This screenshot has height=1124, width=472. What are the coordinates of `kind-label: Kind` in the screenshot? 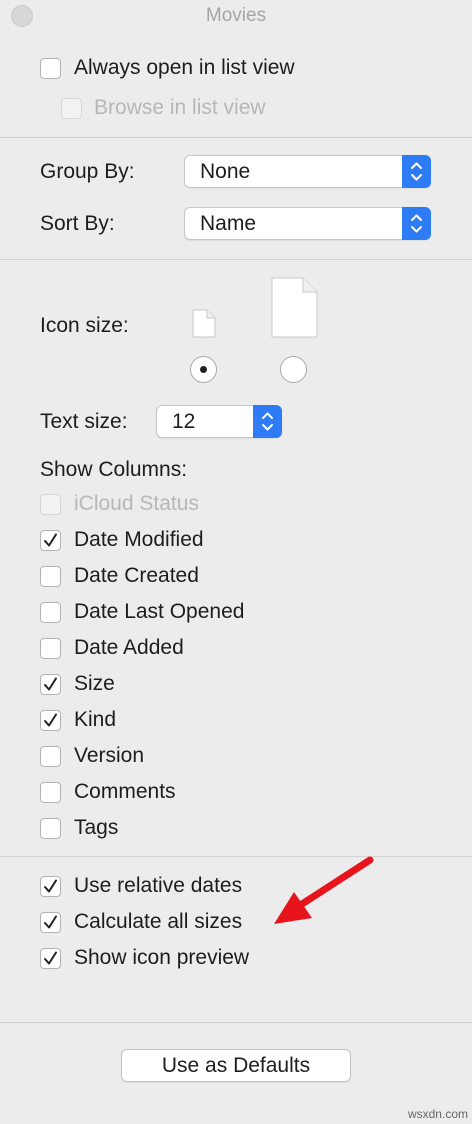 It's located at (95, 719).